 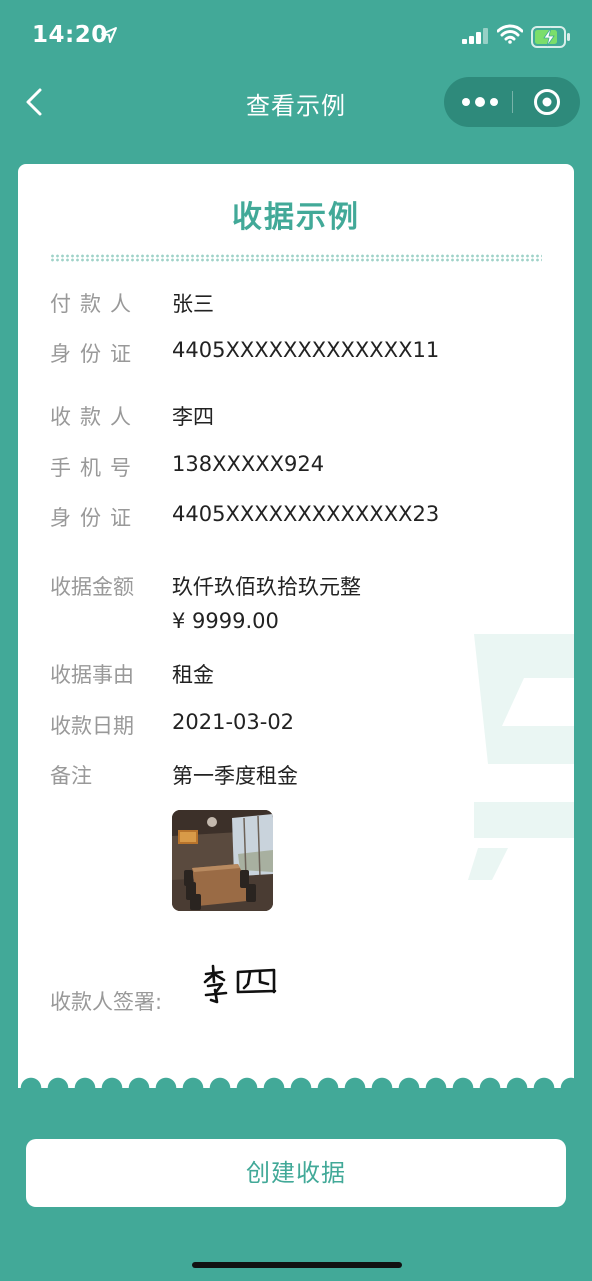 I want to click on remark-label: 备注, so click(x=71, y=776).